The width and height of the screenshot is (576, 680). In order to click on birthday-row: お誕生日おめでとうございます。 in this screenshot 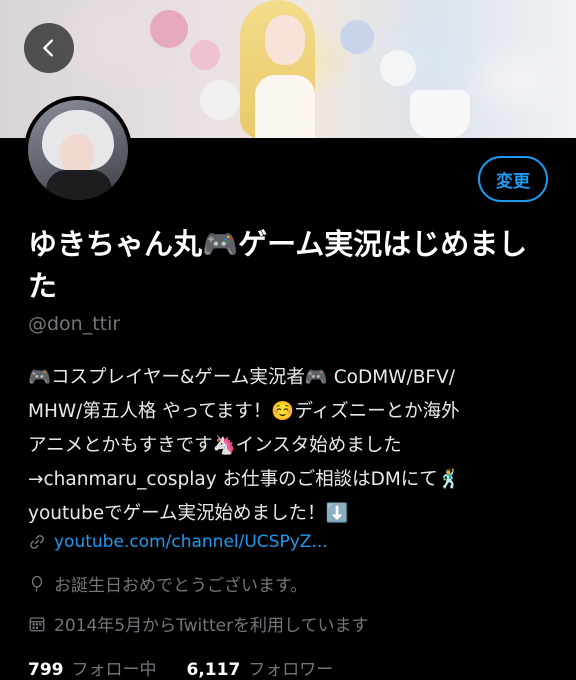, I will do `click(167, 583)`.